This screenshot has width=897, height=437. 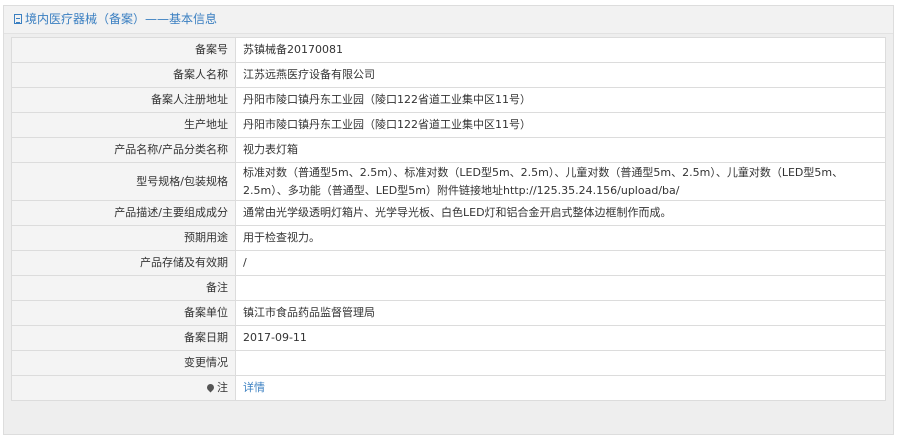 I want to click on row-label-registered-address: 备案人注册地址, so click(x=123, y=100).